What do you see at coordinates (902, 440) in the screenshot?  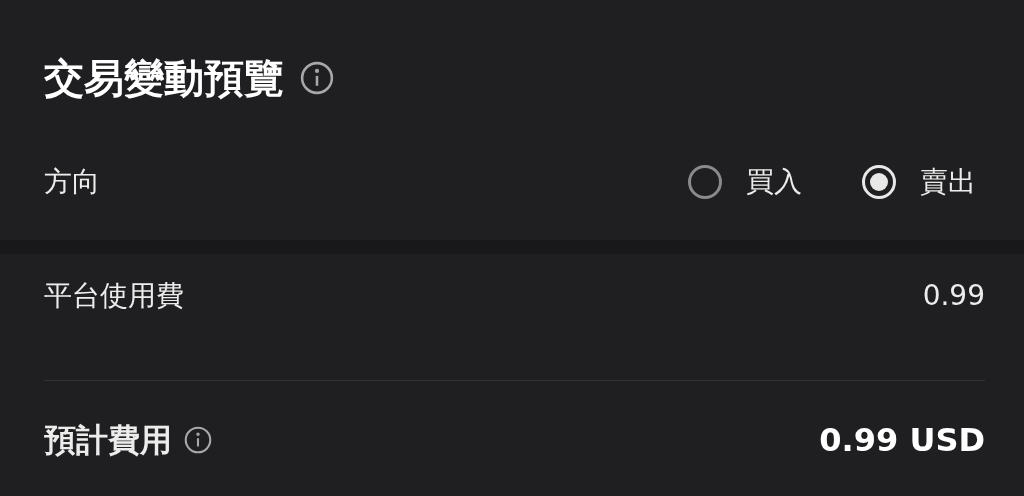 I see `total-value: 0.99 USD` at bounding box center [902, 440].